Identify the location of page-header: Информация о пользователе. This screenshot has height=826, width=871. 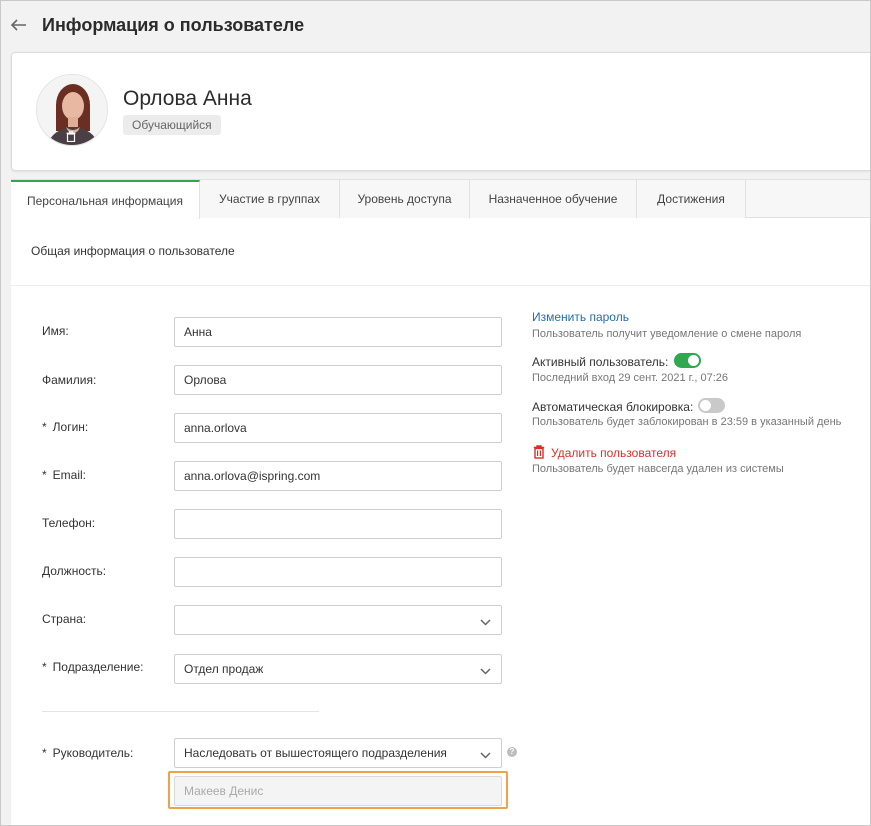
(435, 26).